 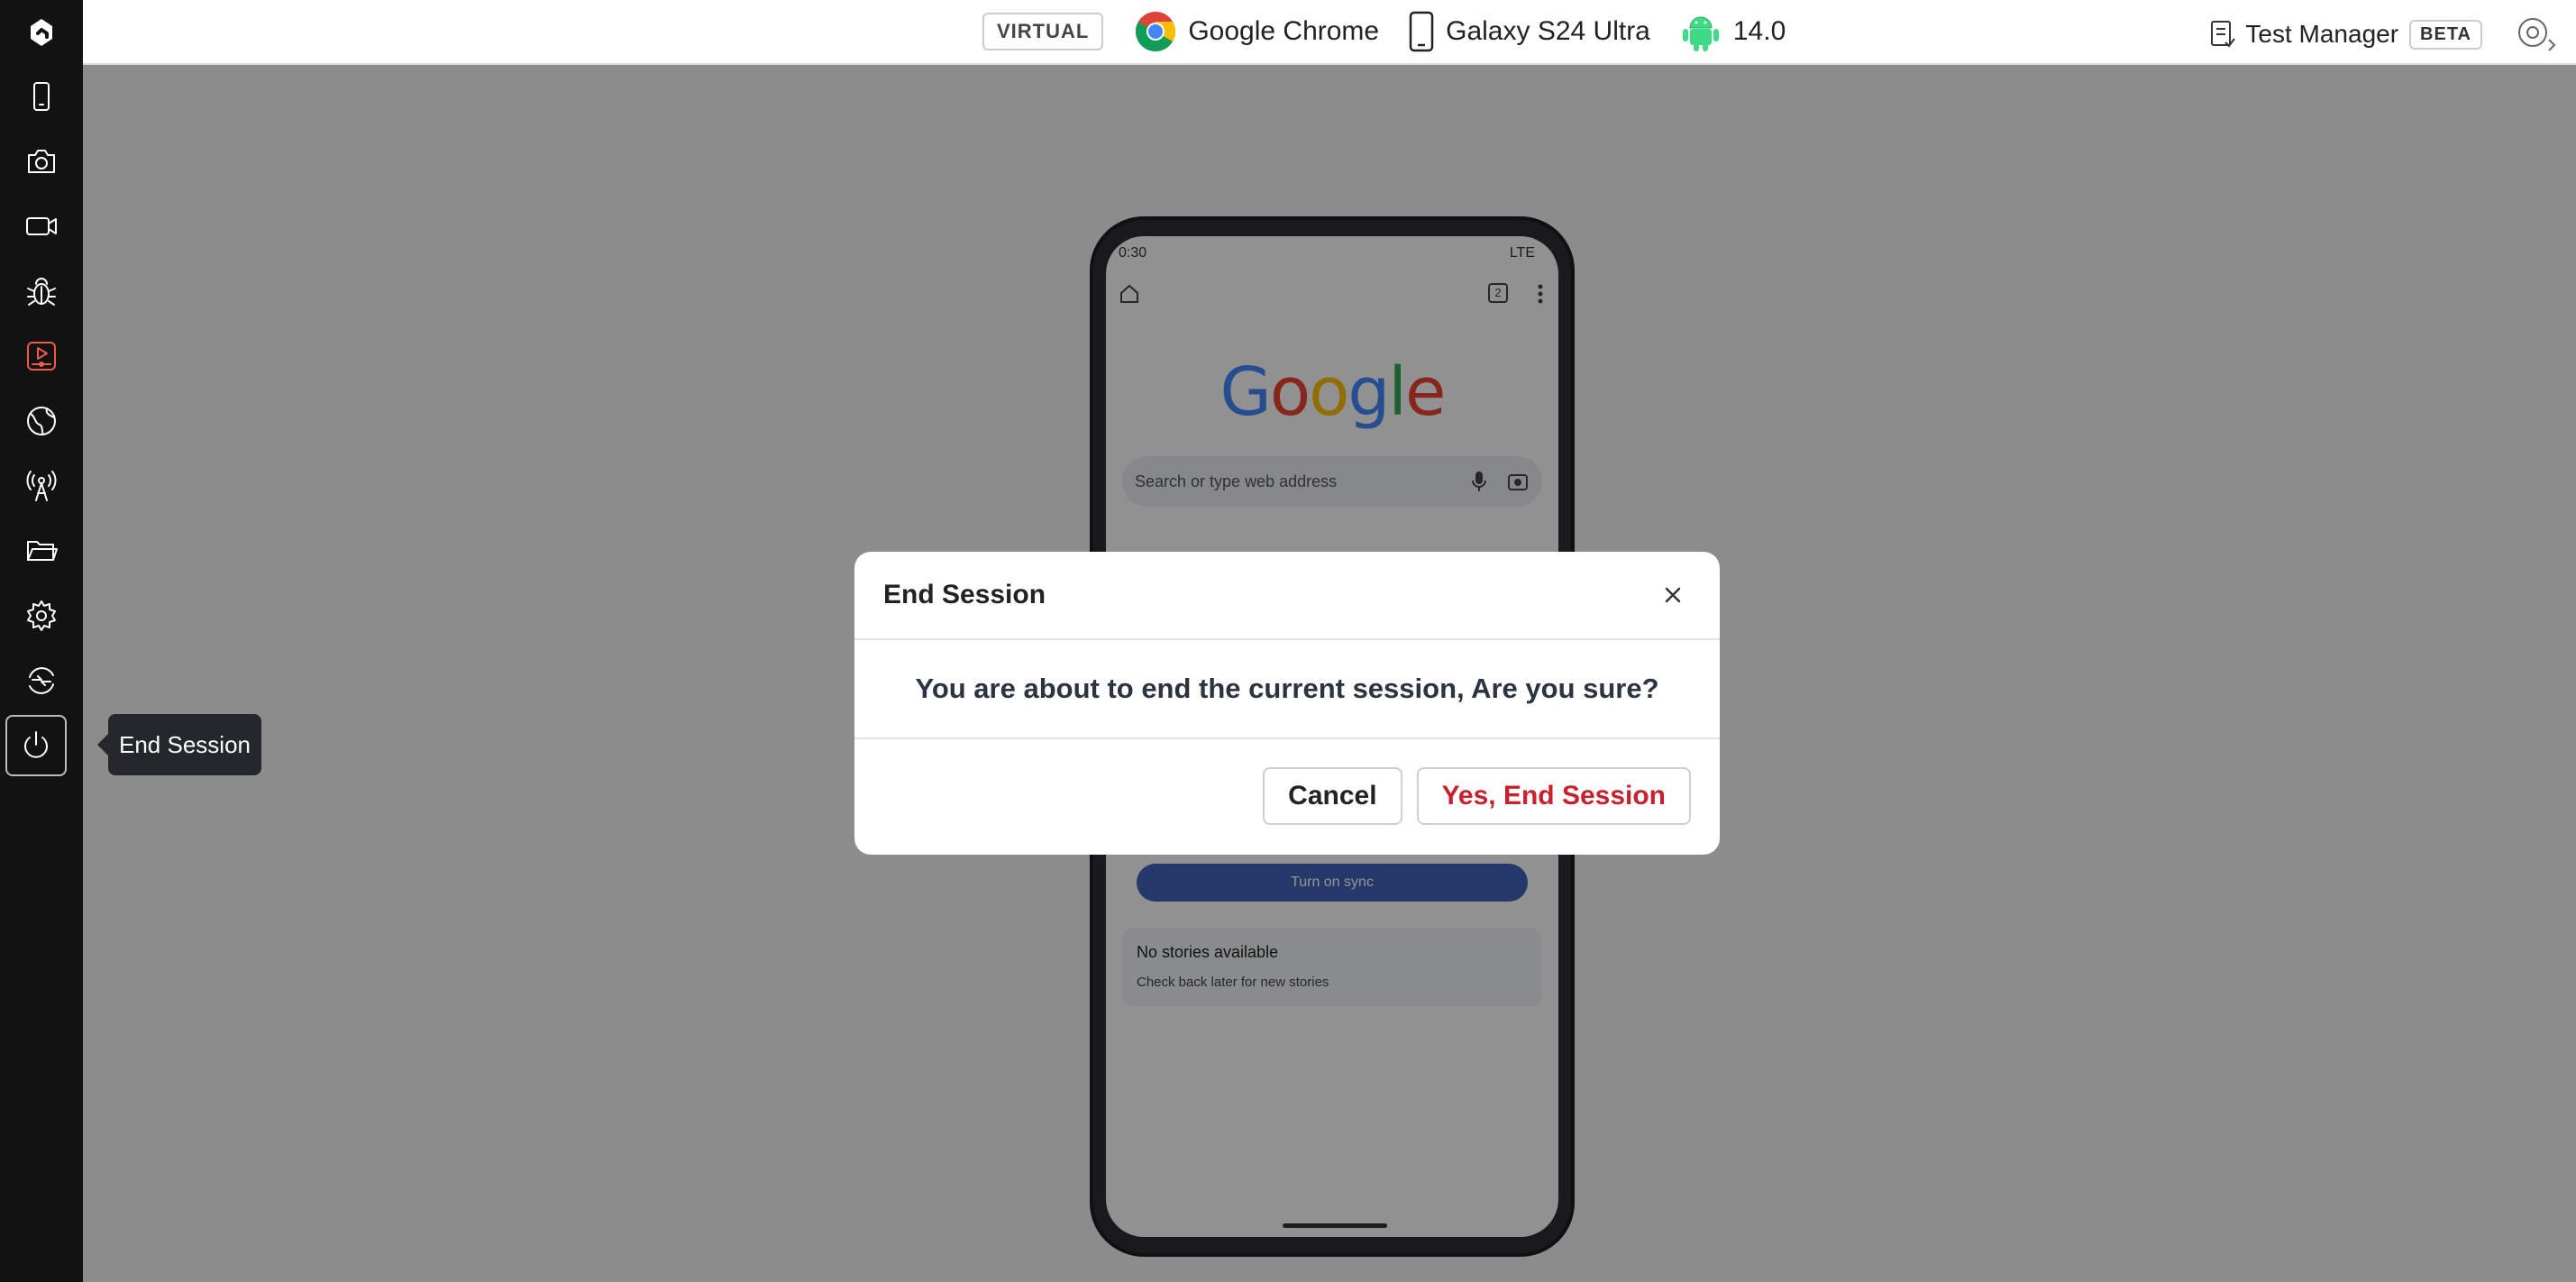 What do you see at coordinates (2222, 34) in the screenshot?
I see `test-manager-icon` at bounding box center [2222, 34].